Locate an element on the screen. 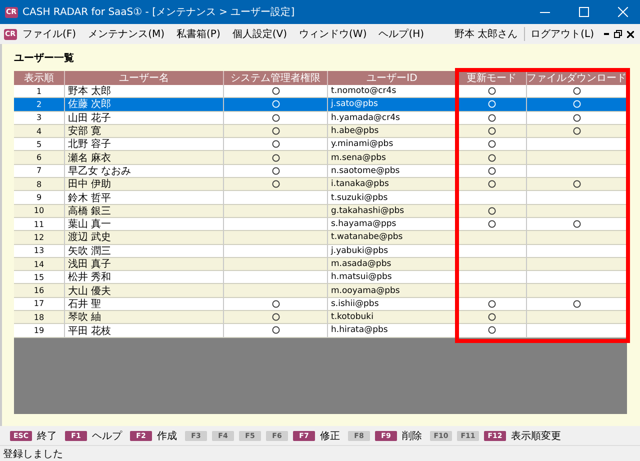  name-cell: 安部 寛 is located at coordinates (144, 131).